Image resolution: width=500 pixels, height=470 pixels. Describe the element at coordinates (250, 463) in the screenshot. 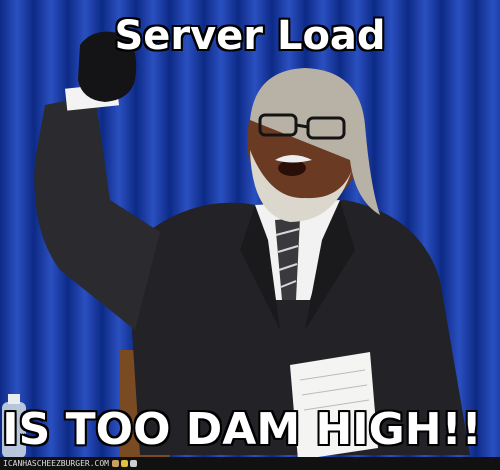

I see `footer-bar: ICANHASCHEEZBURGER.COM` at that location.